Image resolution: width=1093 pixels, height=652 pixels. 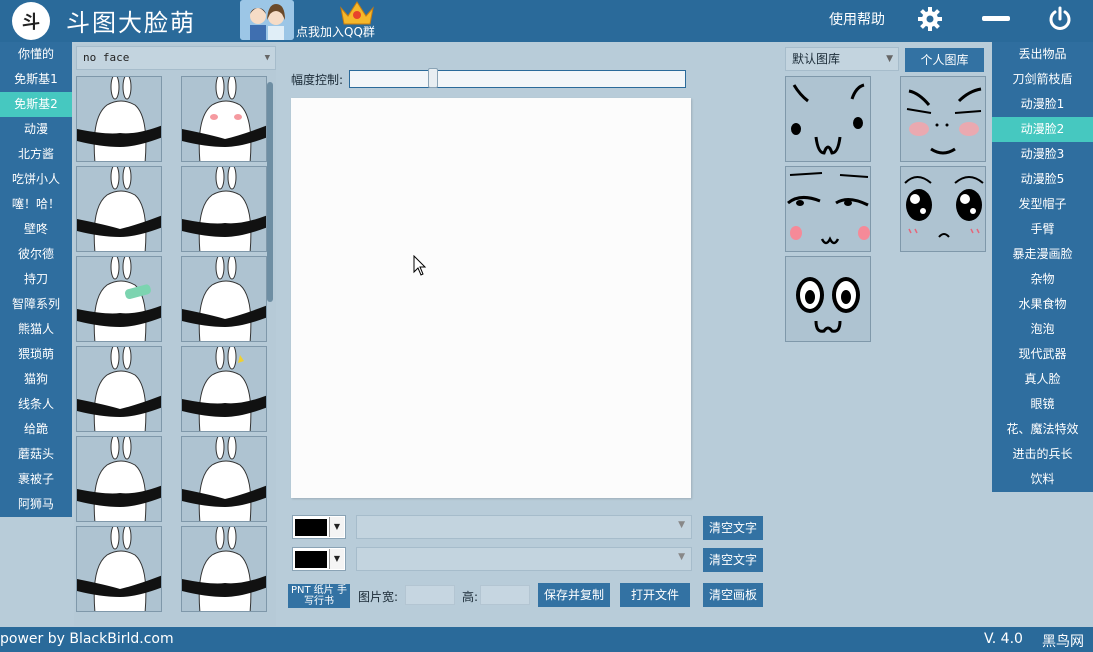 I want to click on right-category-item: 手臂, so click(x=1042, y=229).